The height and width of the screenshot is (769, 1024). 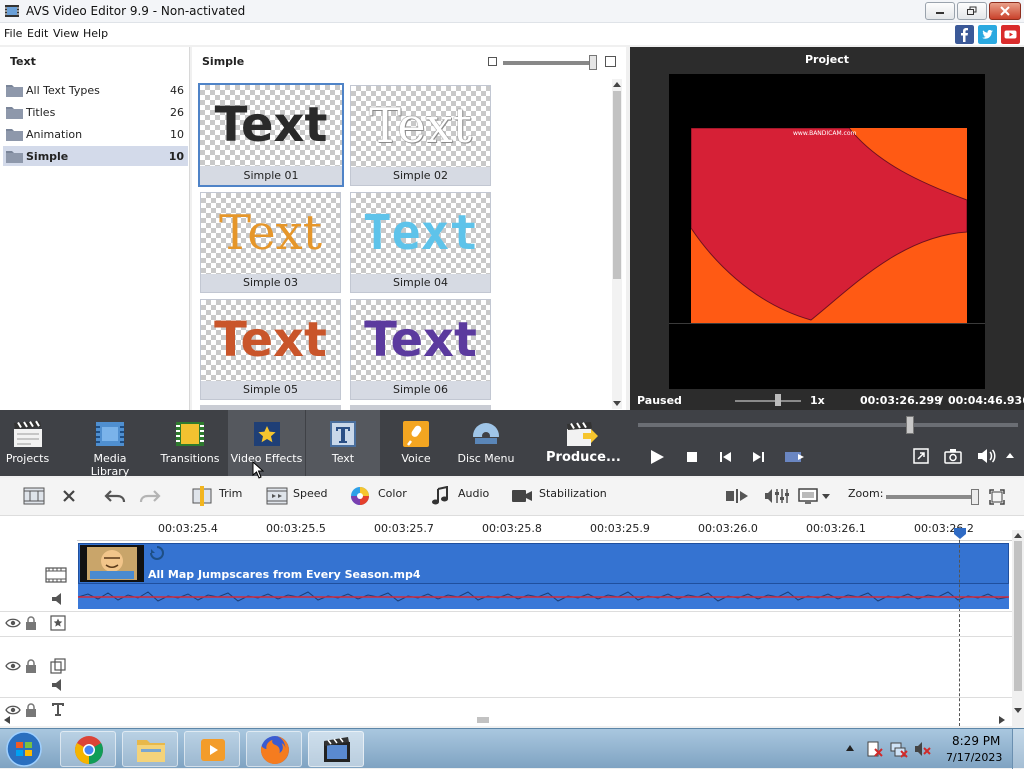 What do you see at coordinates (522, 496) in the screenshot?
I see `stabilization-icon` at bounding box center [522, 496].